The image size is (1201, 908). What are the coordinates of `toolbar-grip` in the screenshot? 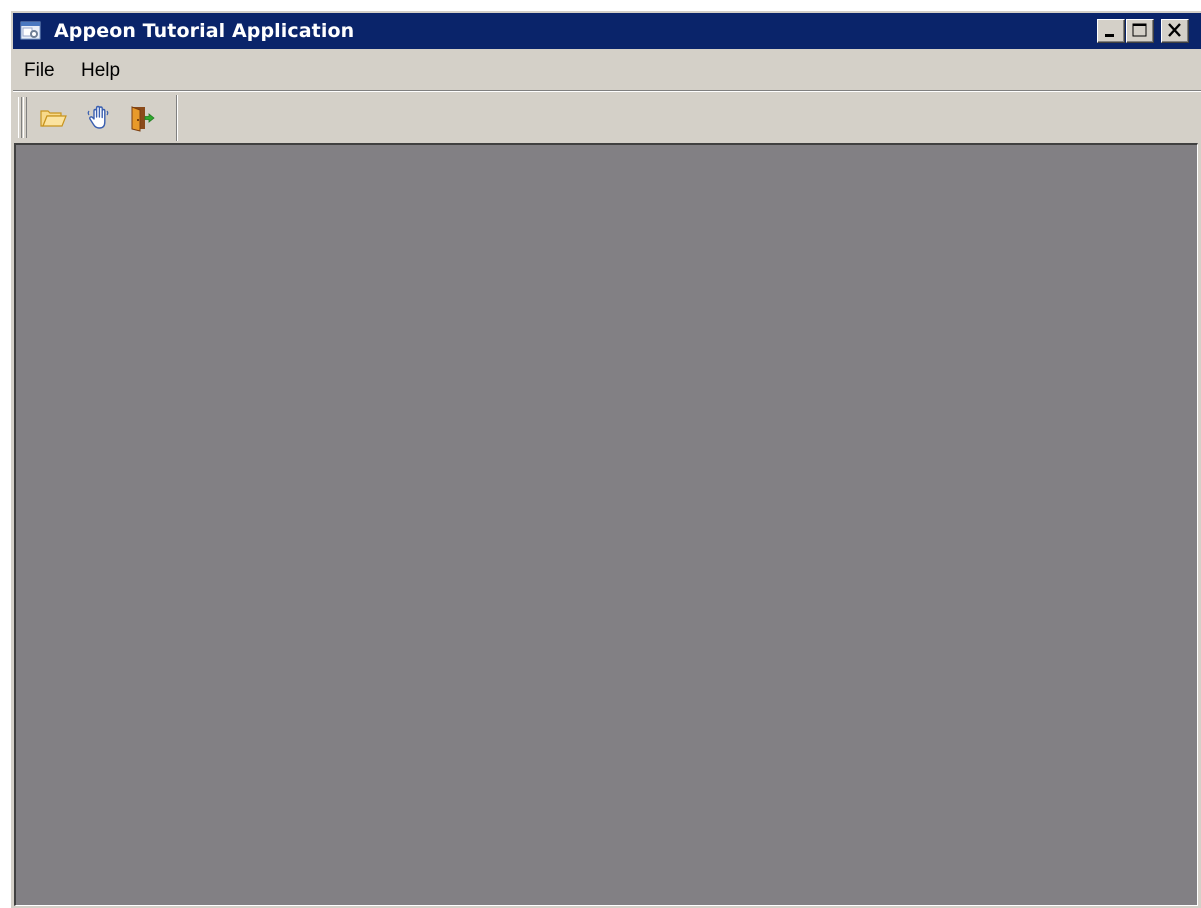 It's located at (20, 117).